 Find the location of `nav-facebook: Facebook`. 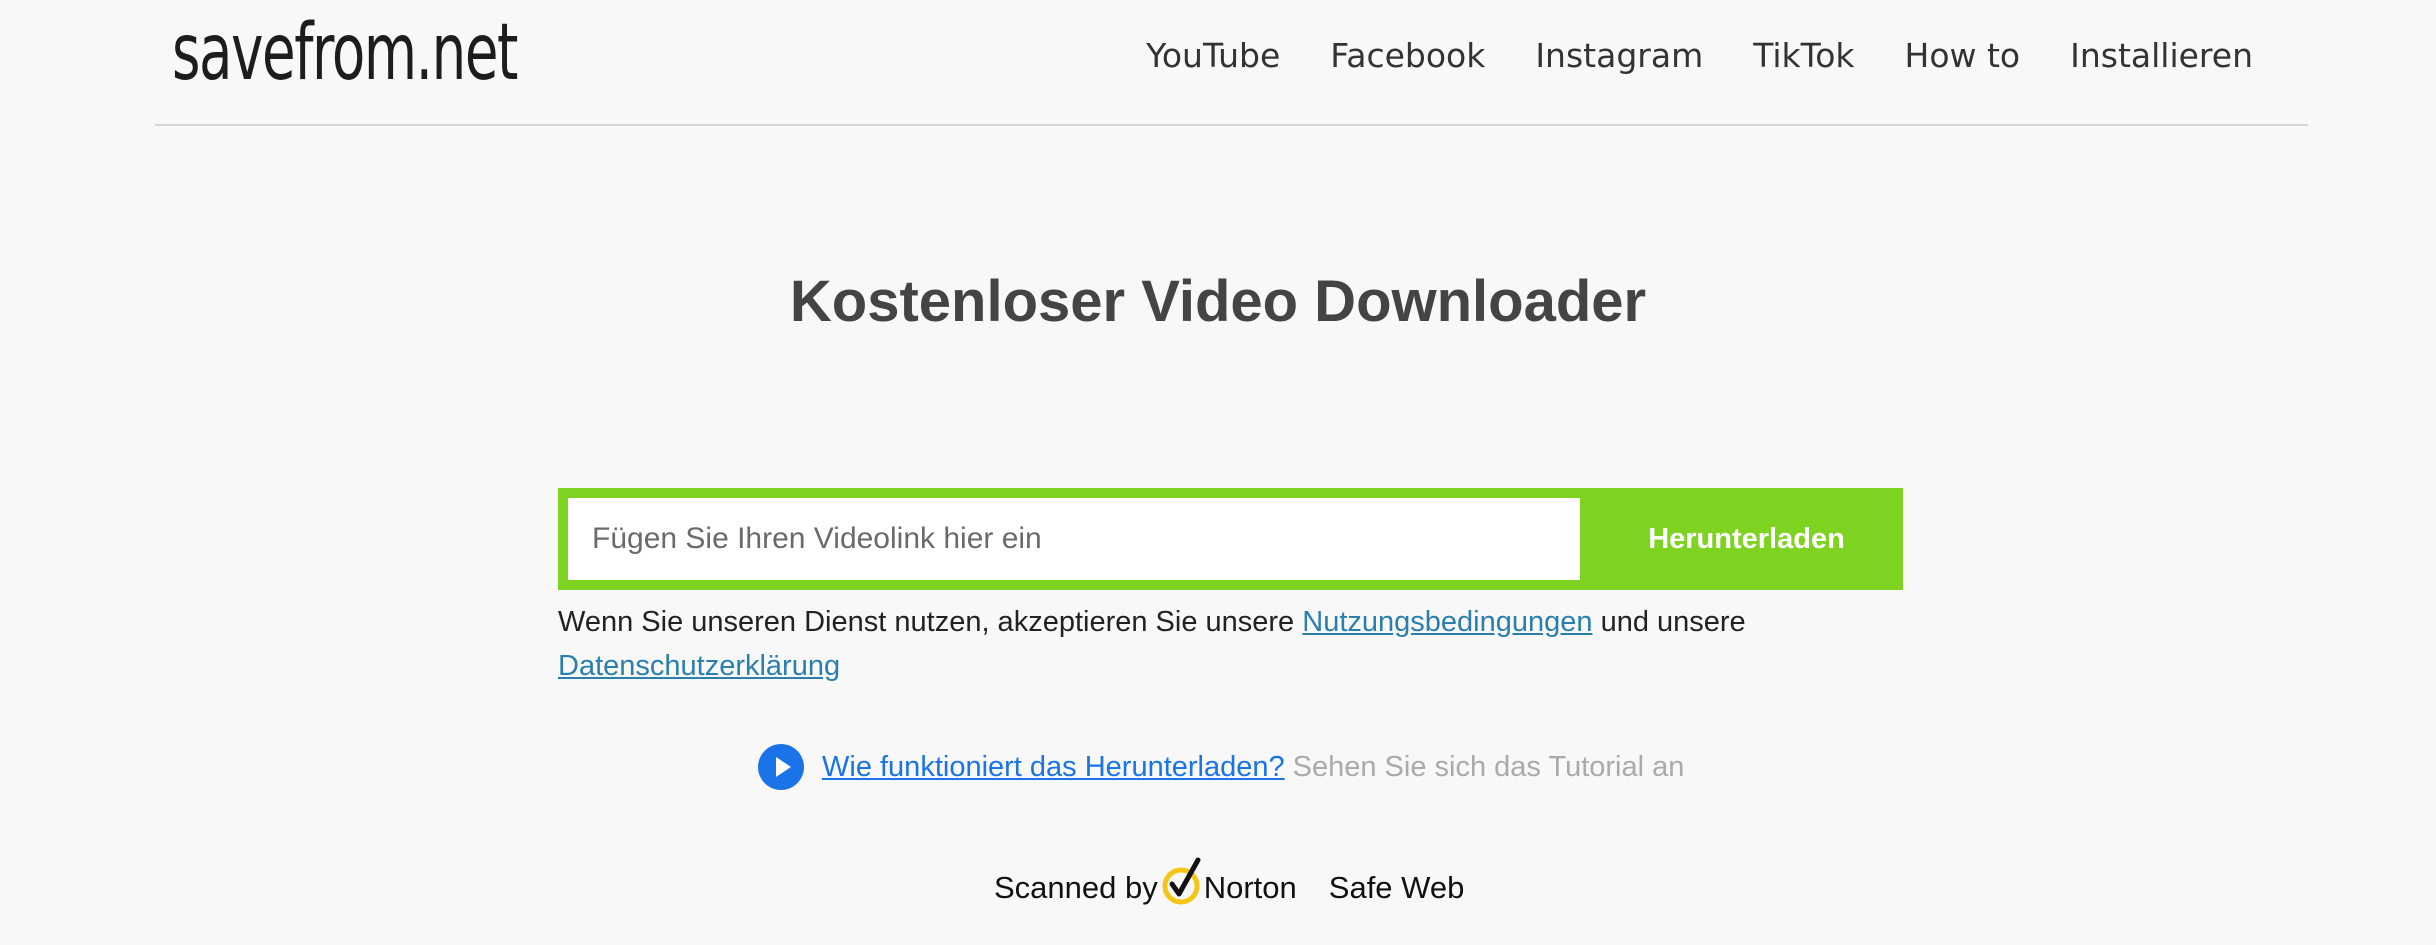

nav-facebook: Facebook is located at coordinates (1407, 55).